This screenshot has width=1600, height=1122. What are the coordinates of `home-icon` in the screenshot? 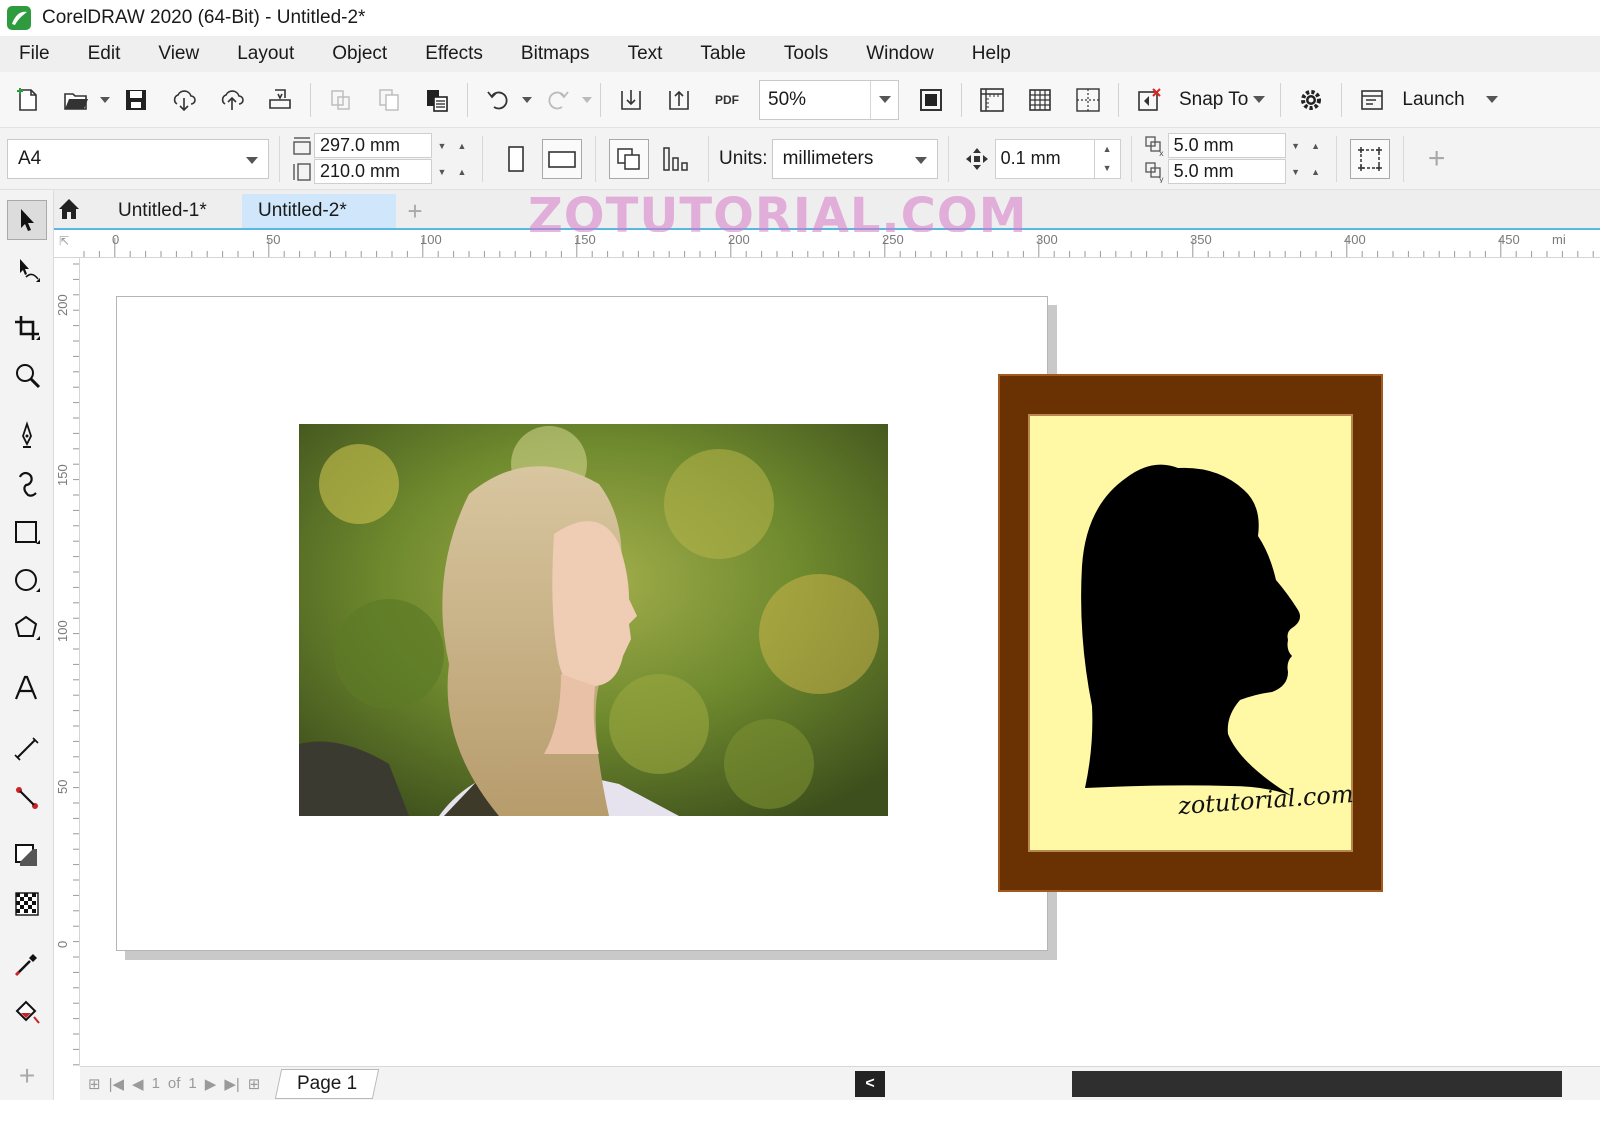 It's located at (69, 209).